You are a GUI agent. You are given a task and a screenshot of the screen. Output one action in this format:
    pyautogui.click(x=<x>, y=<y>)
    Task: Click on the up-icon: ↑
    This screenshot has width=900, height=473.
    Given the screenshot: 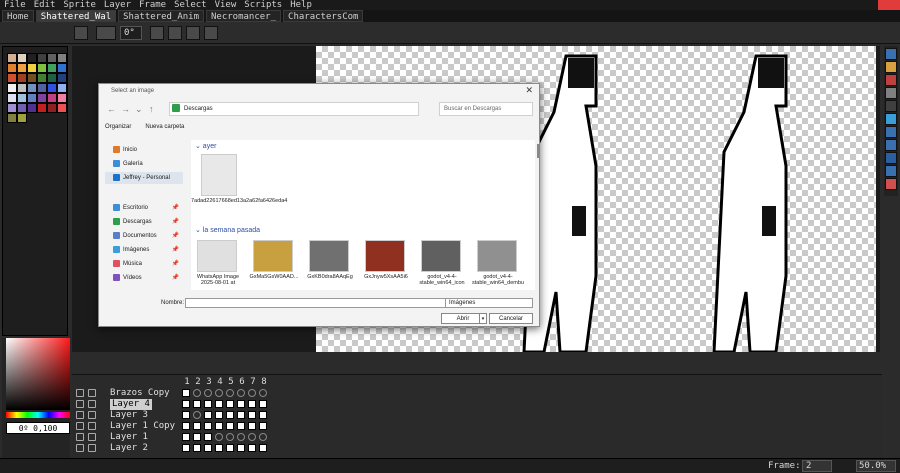 What is the action you would take?
    pyautogui.click(x=151, y=109)
    